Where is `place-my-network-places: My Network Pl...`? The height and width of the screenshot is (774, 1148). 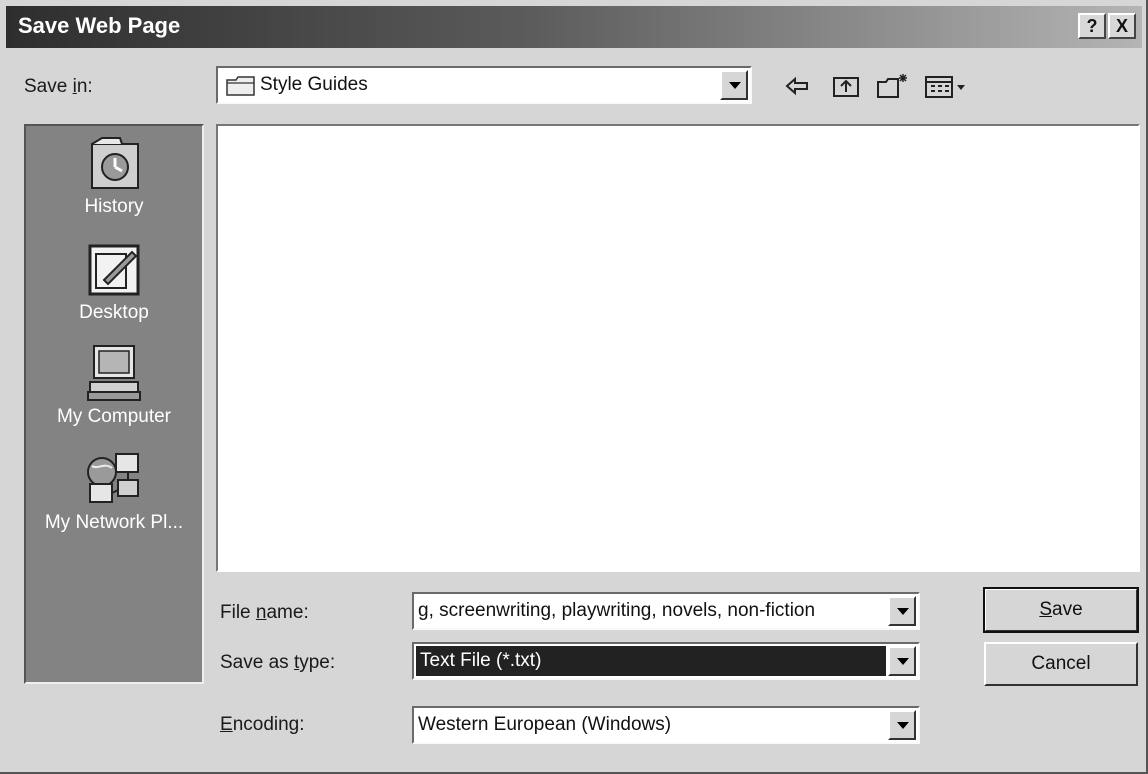
place-my-network-places: My Network Pl... is located at coordinates (114, 492).